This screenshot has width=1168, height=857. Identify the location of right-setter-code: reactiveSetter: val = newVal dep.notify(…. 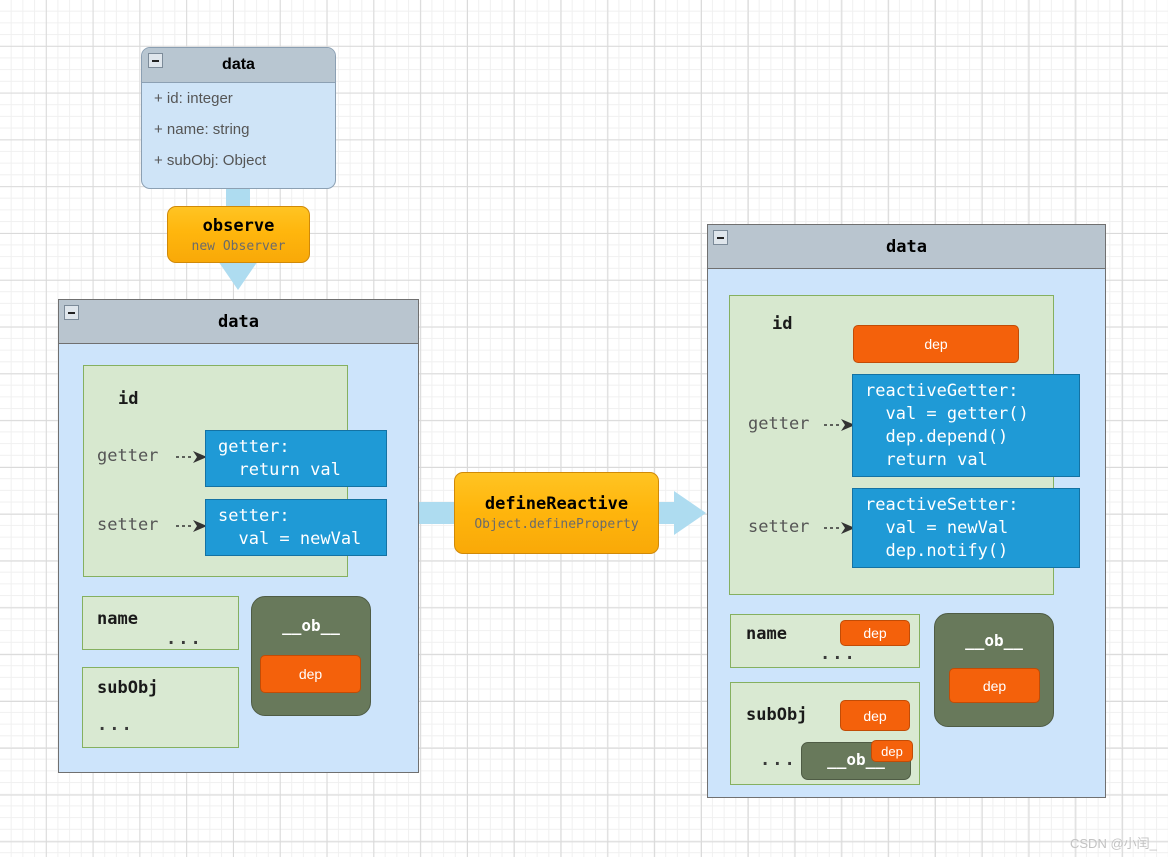
(966, 528).